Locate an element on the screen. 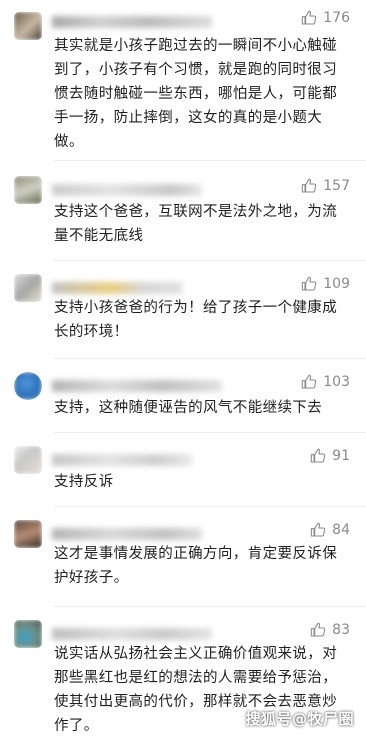 This screenshot has height=739, width=366. like-count: 91 is located at coordinates (341, 456).